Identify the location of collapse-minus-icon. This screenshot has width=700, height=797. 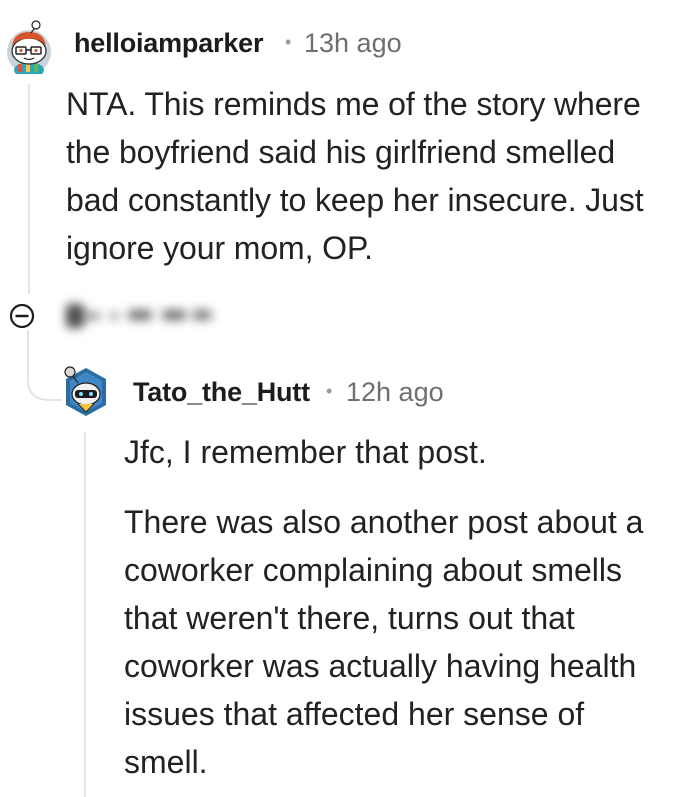
(22, 316).